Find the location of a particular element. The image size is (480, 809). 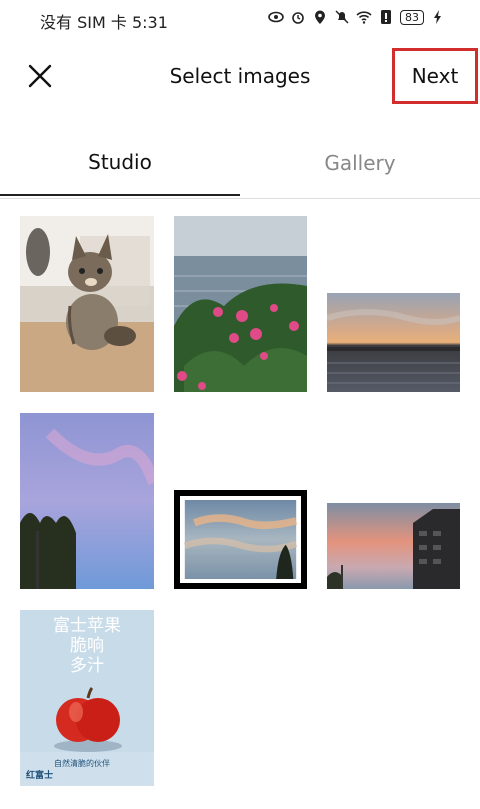

pink-sky-image is located at coordinates (87, 501).